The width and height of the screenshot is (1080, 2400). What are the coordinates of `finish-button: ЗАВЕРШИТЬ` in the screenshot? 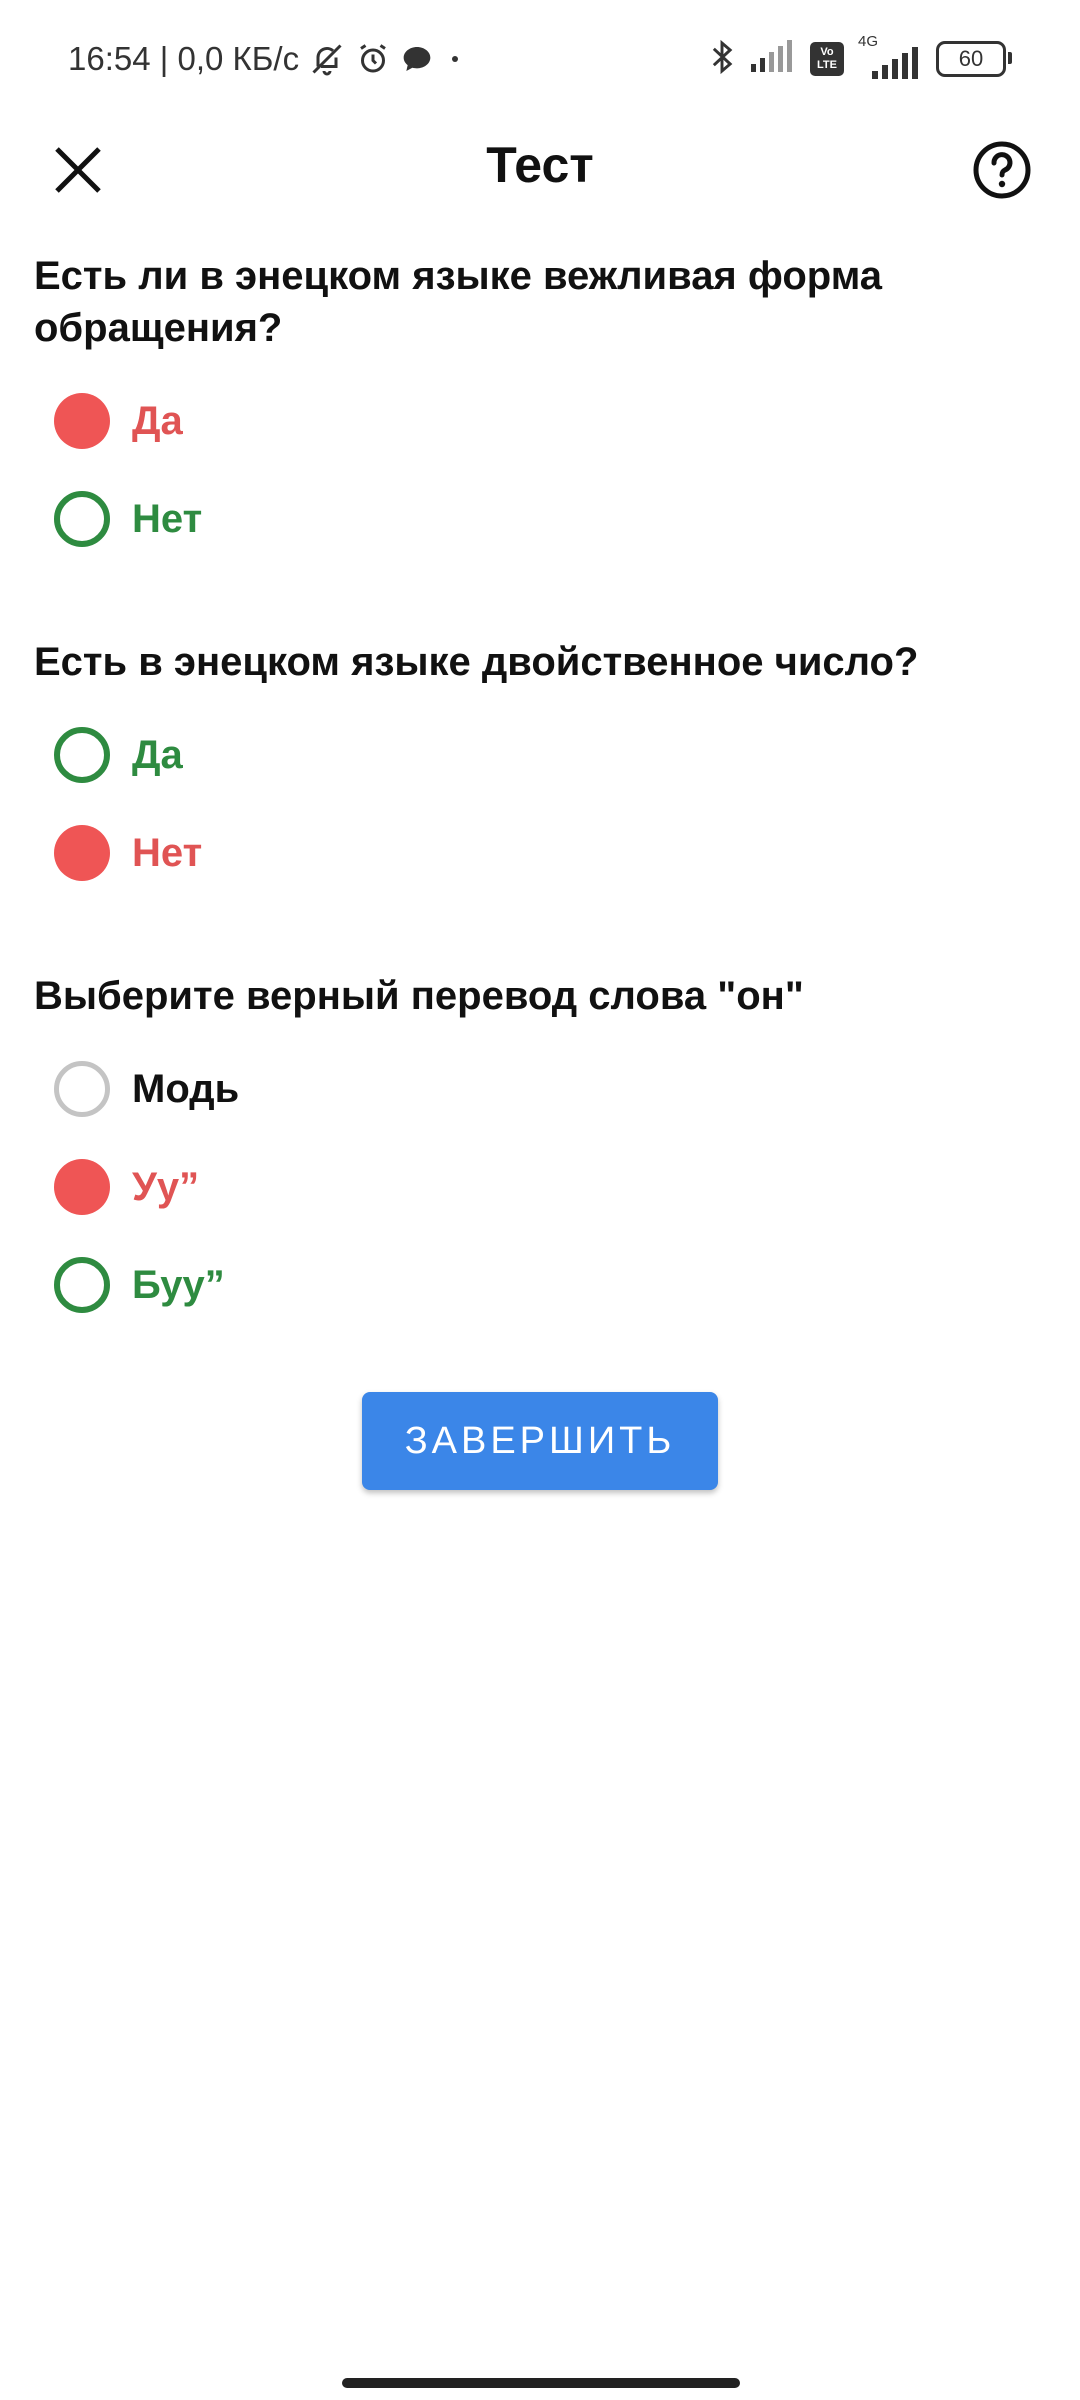 It's located at (540, 1441).